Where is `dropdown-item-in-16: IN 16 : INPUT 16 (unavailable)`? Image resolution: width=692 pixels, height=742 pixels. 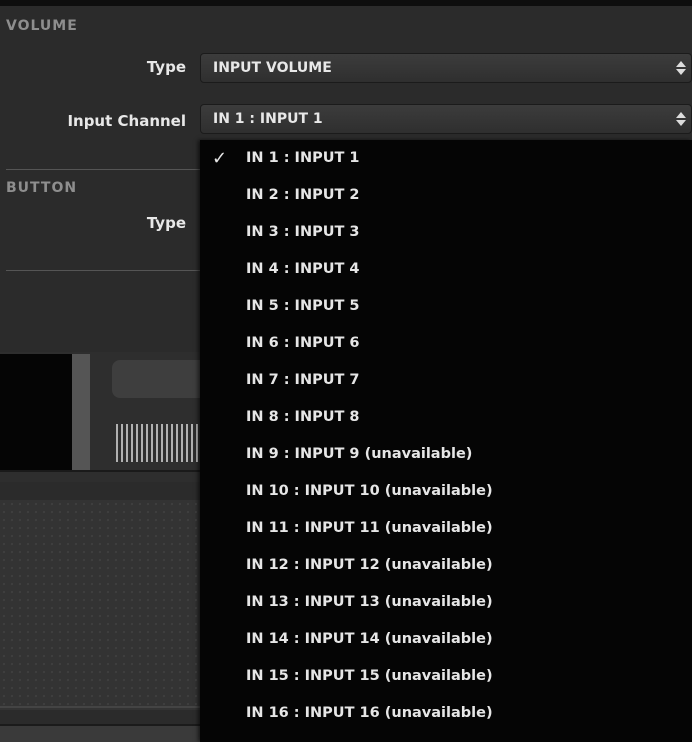 dropdown-item-in-16: IN 16 : INPUT 16 (unavailable) is located at coordinates (446, 713).